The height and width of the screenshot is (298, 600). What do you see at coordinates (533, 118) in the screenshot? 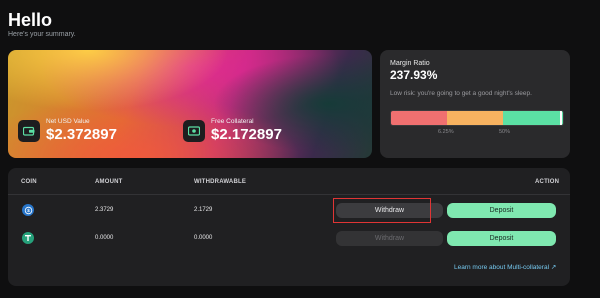
I see `bar-segment-low-risk` at bounding box center [533, 118].